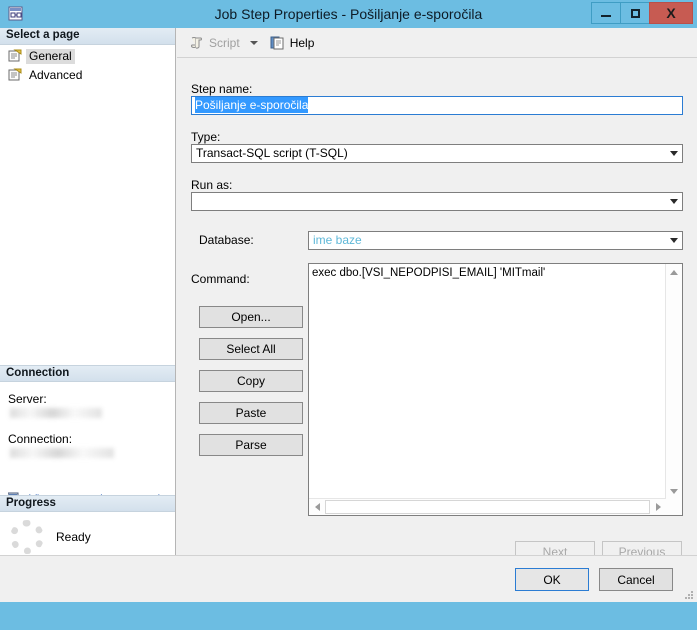 The width and height of the screenshot is (697, 630). Describe the element at coordinates (552, 579) in the screenshot. I see `ok-button: OK` at that location.